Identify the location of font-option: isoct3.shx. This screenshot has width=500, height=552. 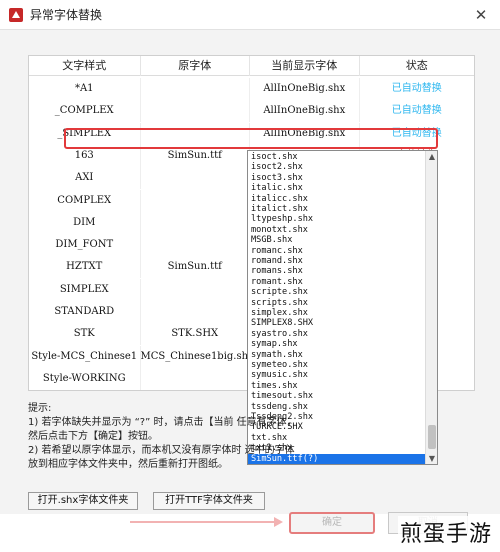
(277, 178).